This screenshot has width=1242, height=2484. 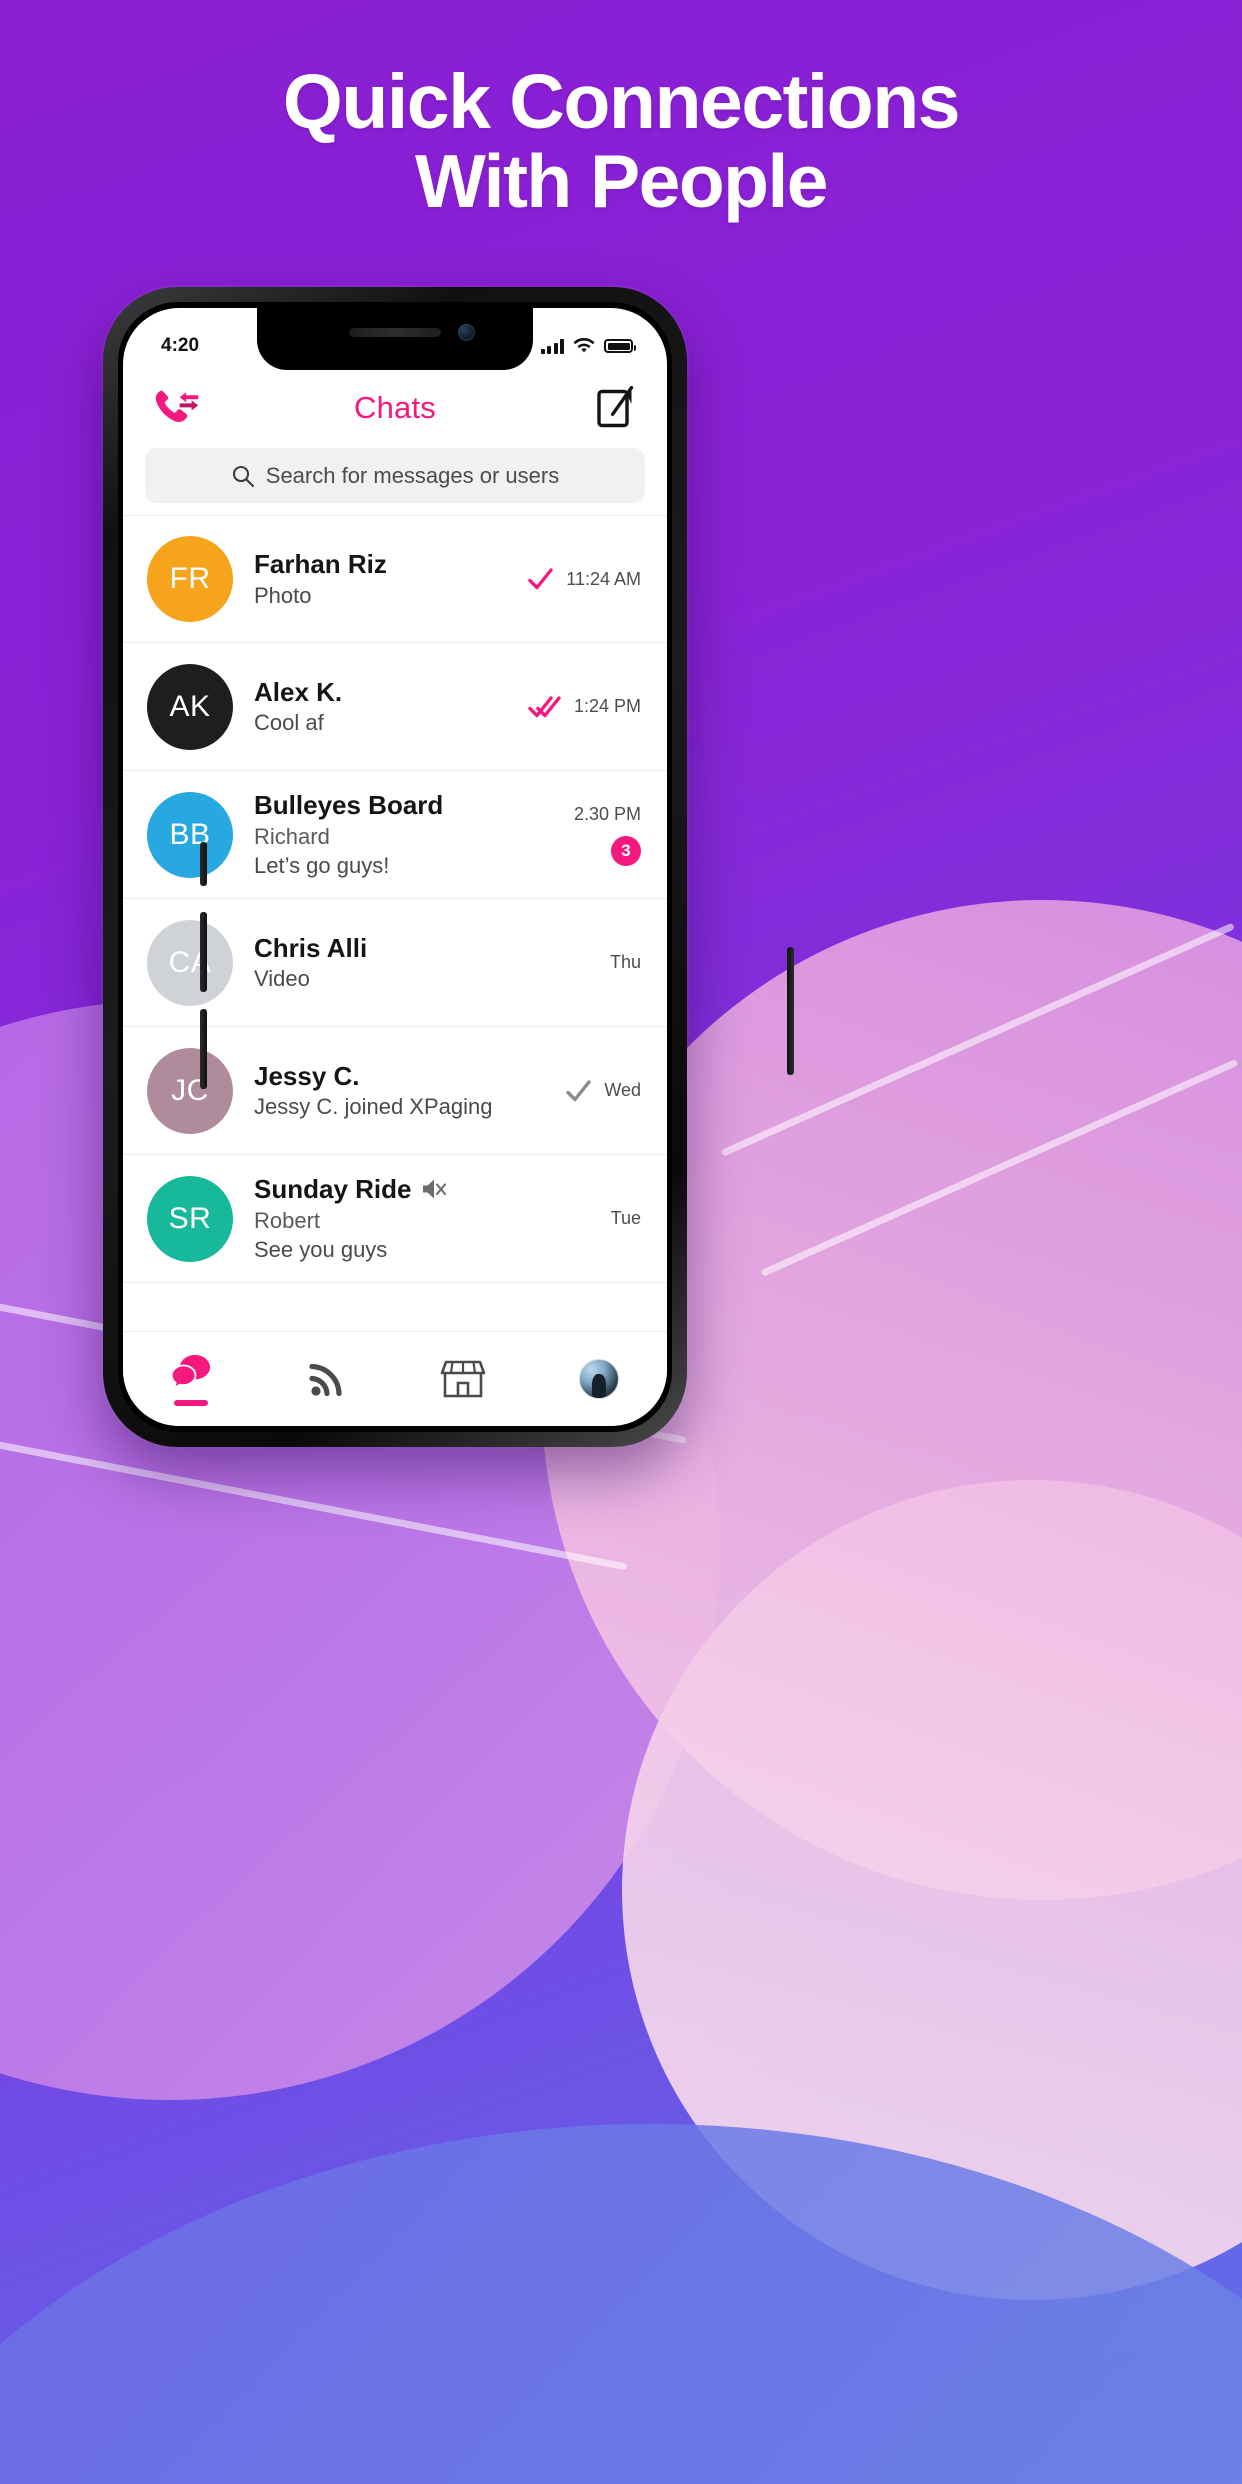 I want to click on phone-mute-switch, so click(x=203, y=864).